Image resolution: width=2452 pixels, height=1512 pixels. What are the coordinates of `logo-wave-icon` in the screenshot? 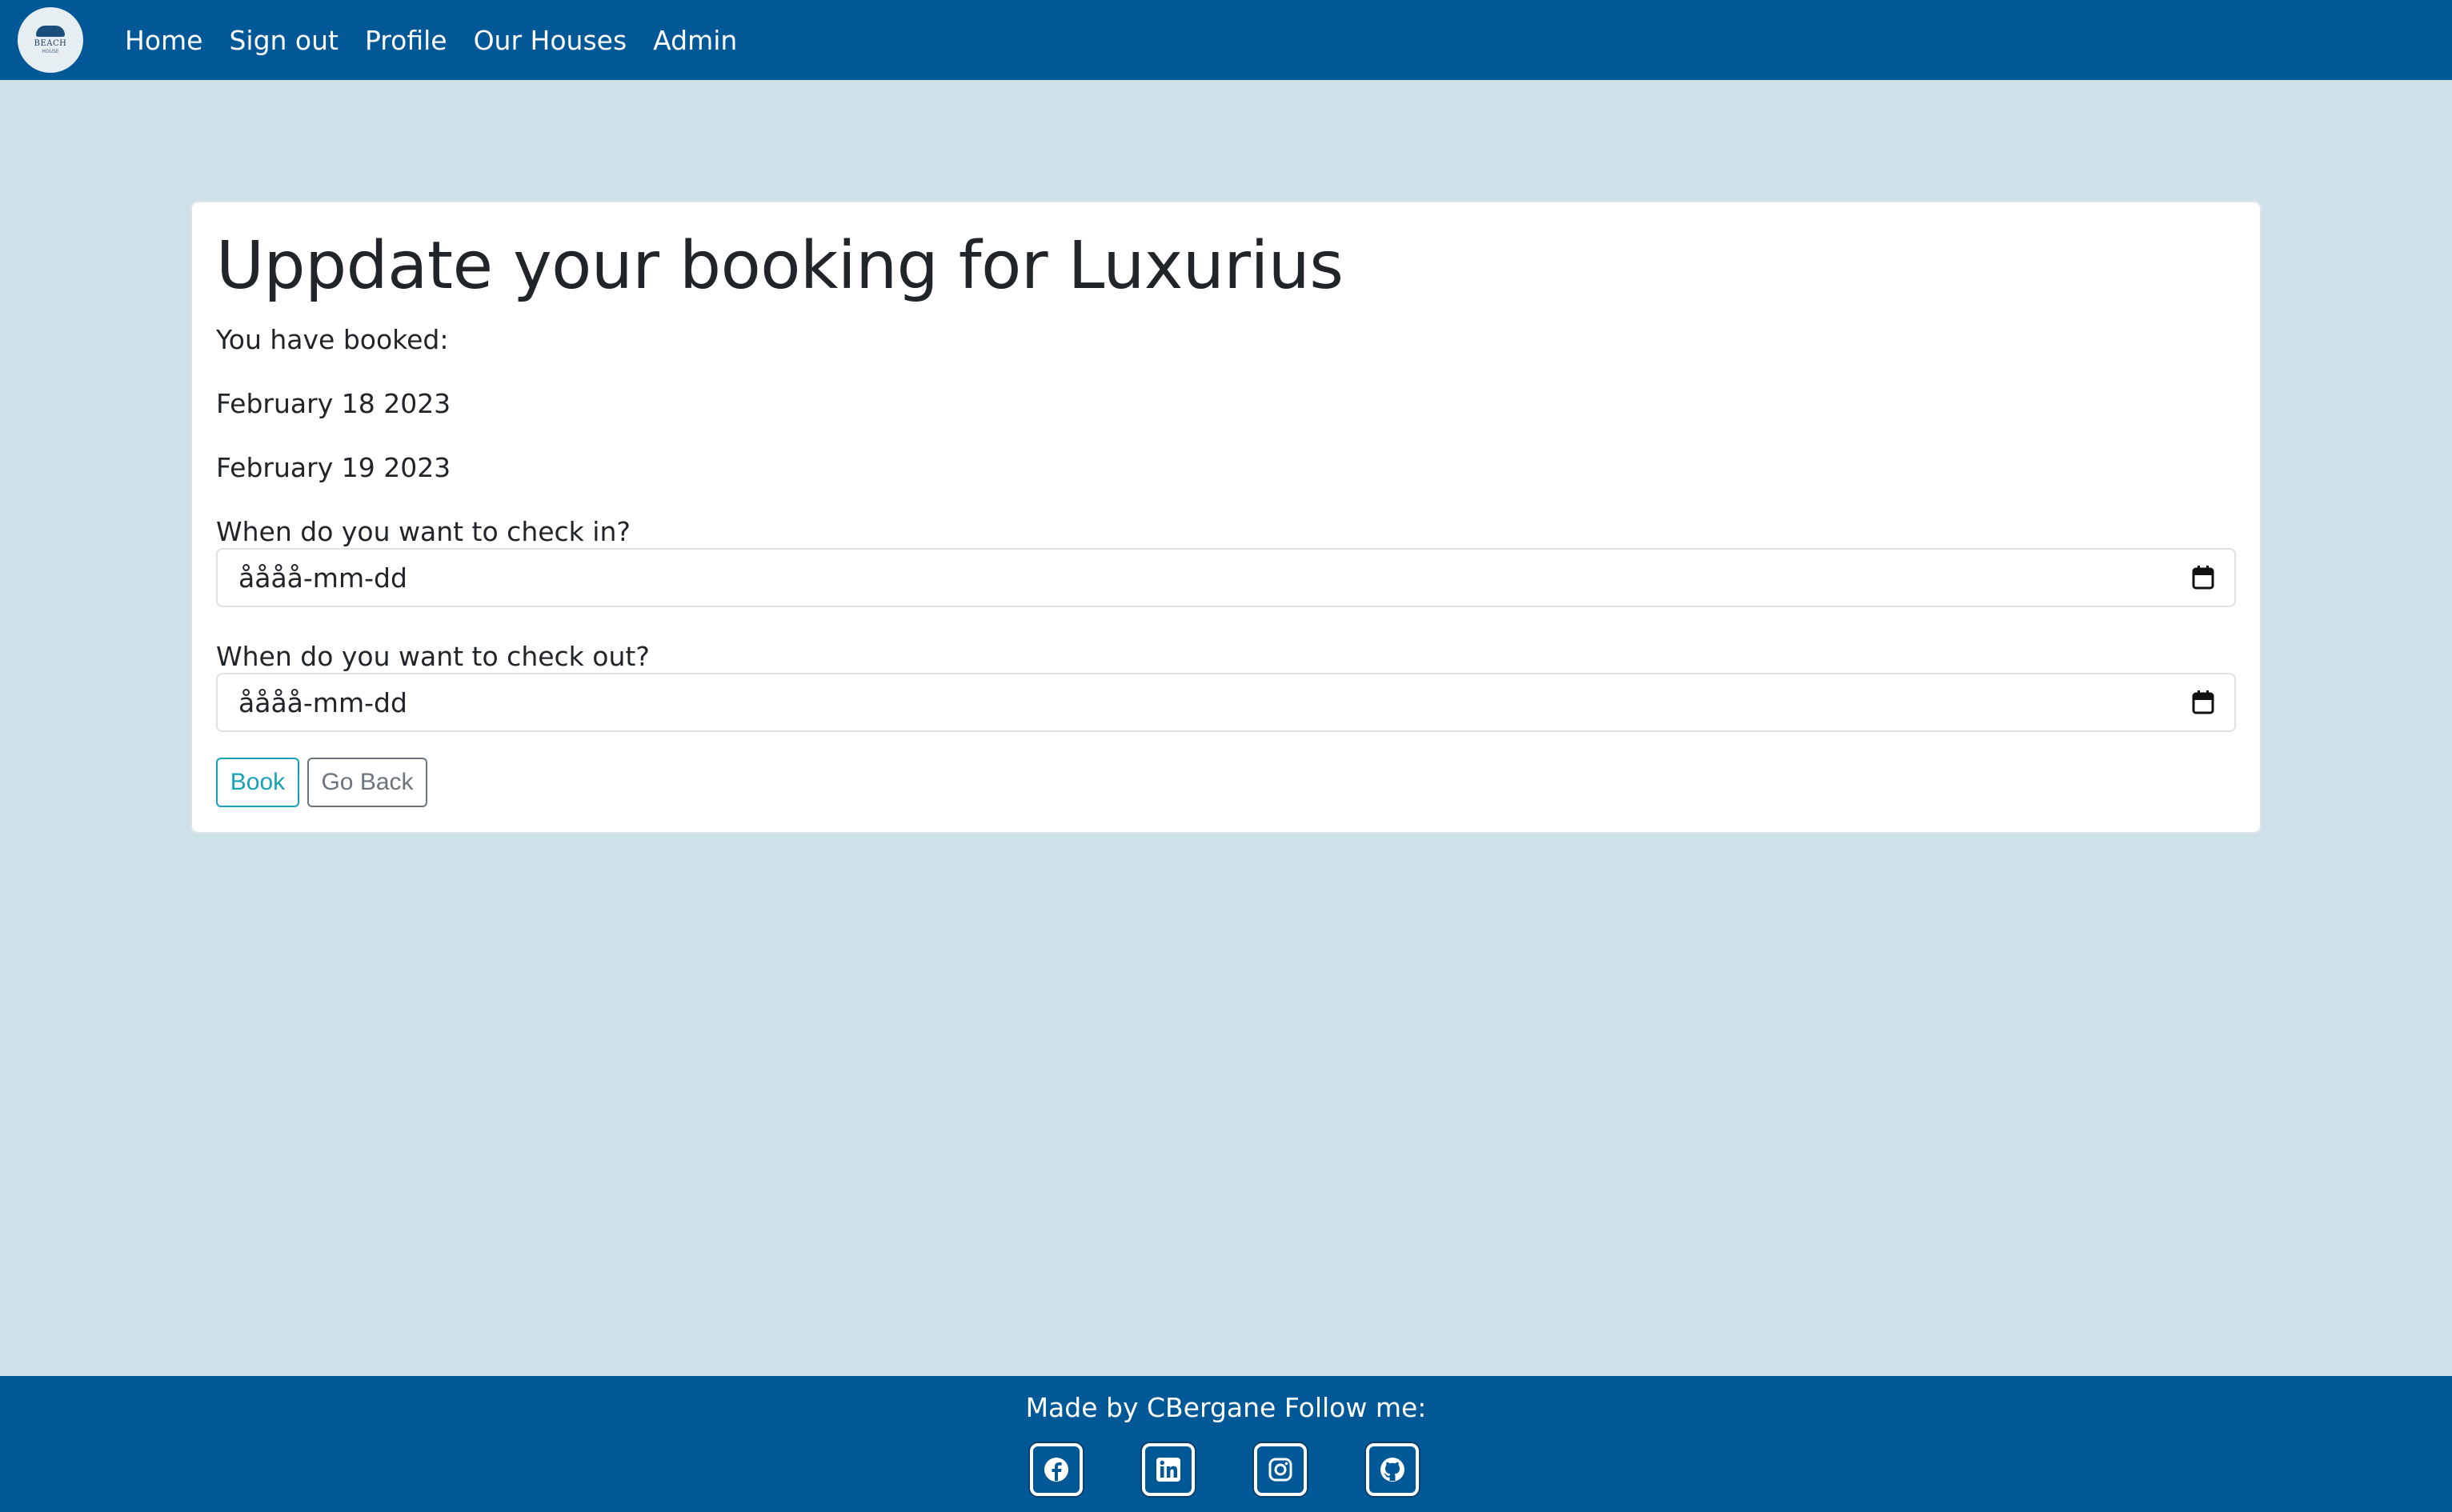 It's located at (50, 31).